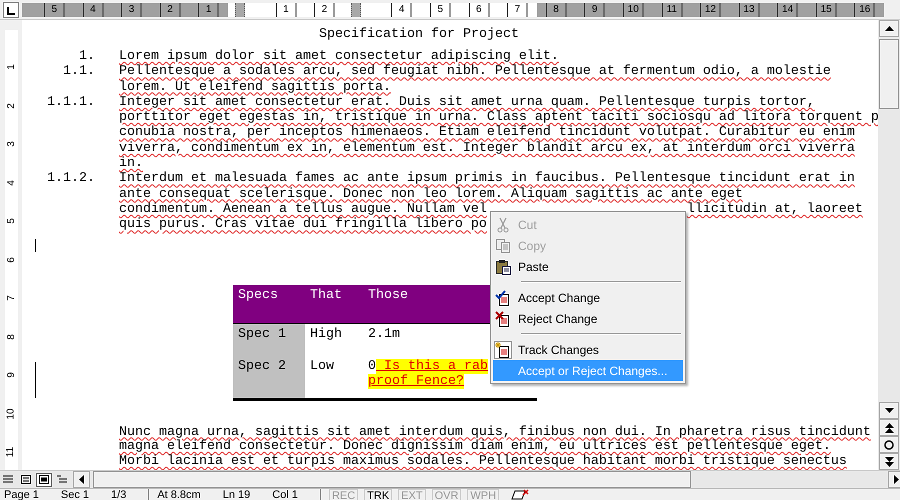 This screenshot has width=900, height=500. I want to click on mode-indicator: EXT, so click(412, 494).